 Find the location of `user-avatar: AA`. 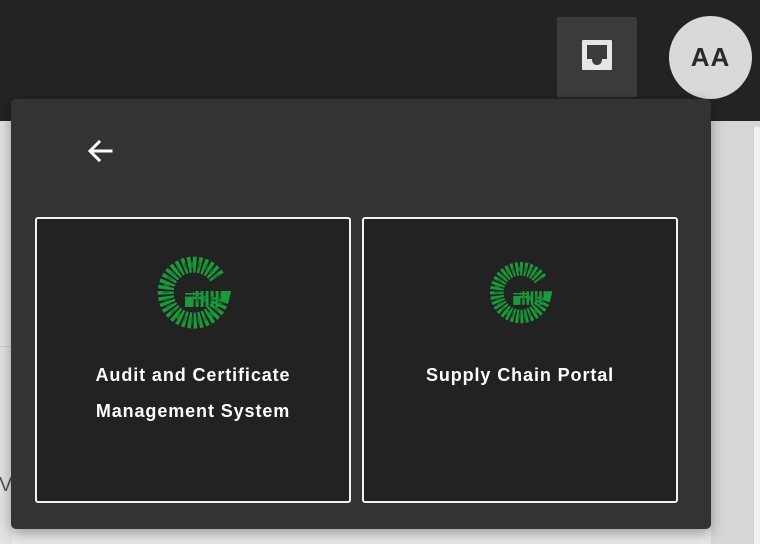

user-avatar: AA is located at coordinates (710, 57).